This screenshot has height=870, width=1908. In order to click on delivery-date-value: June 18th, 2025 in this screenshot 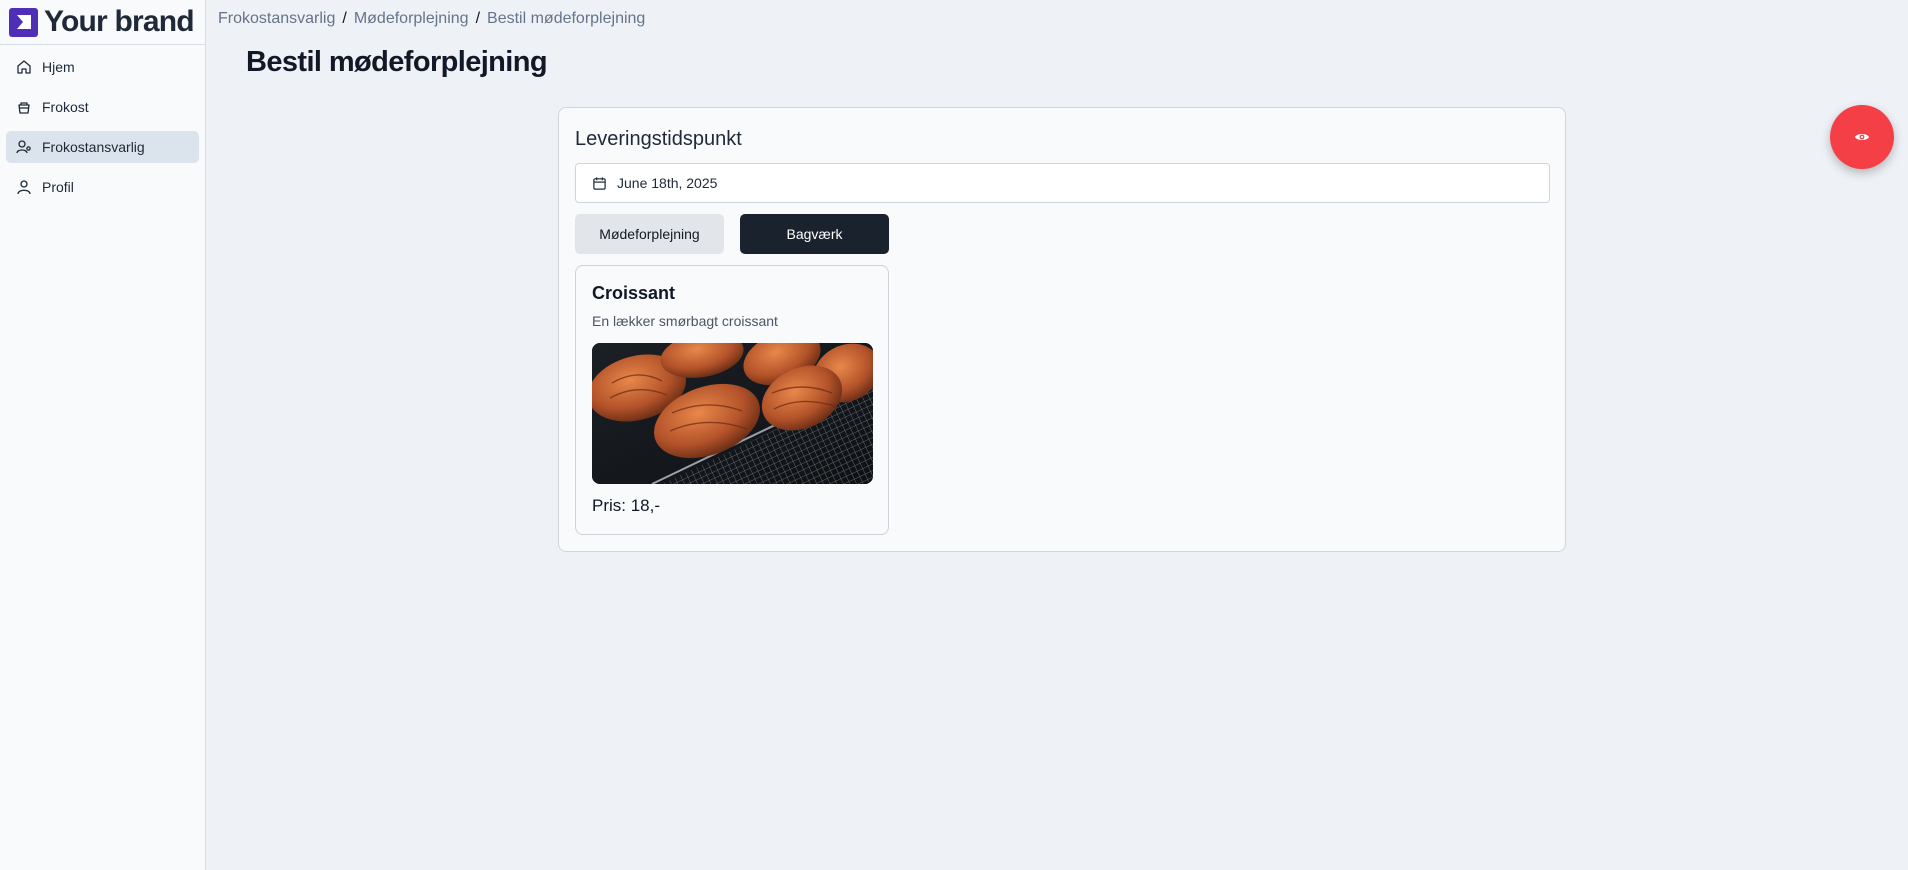, I will do `click(667, 183)`.